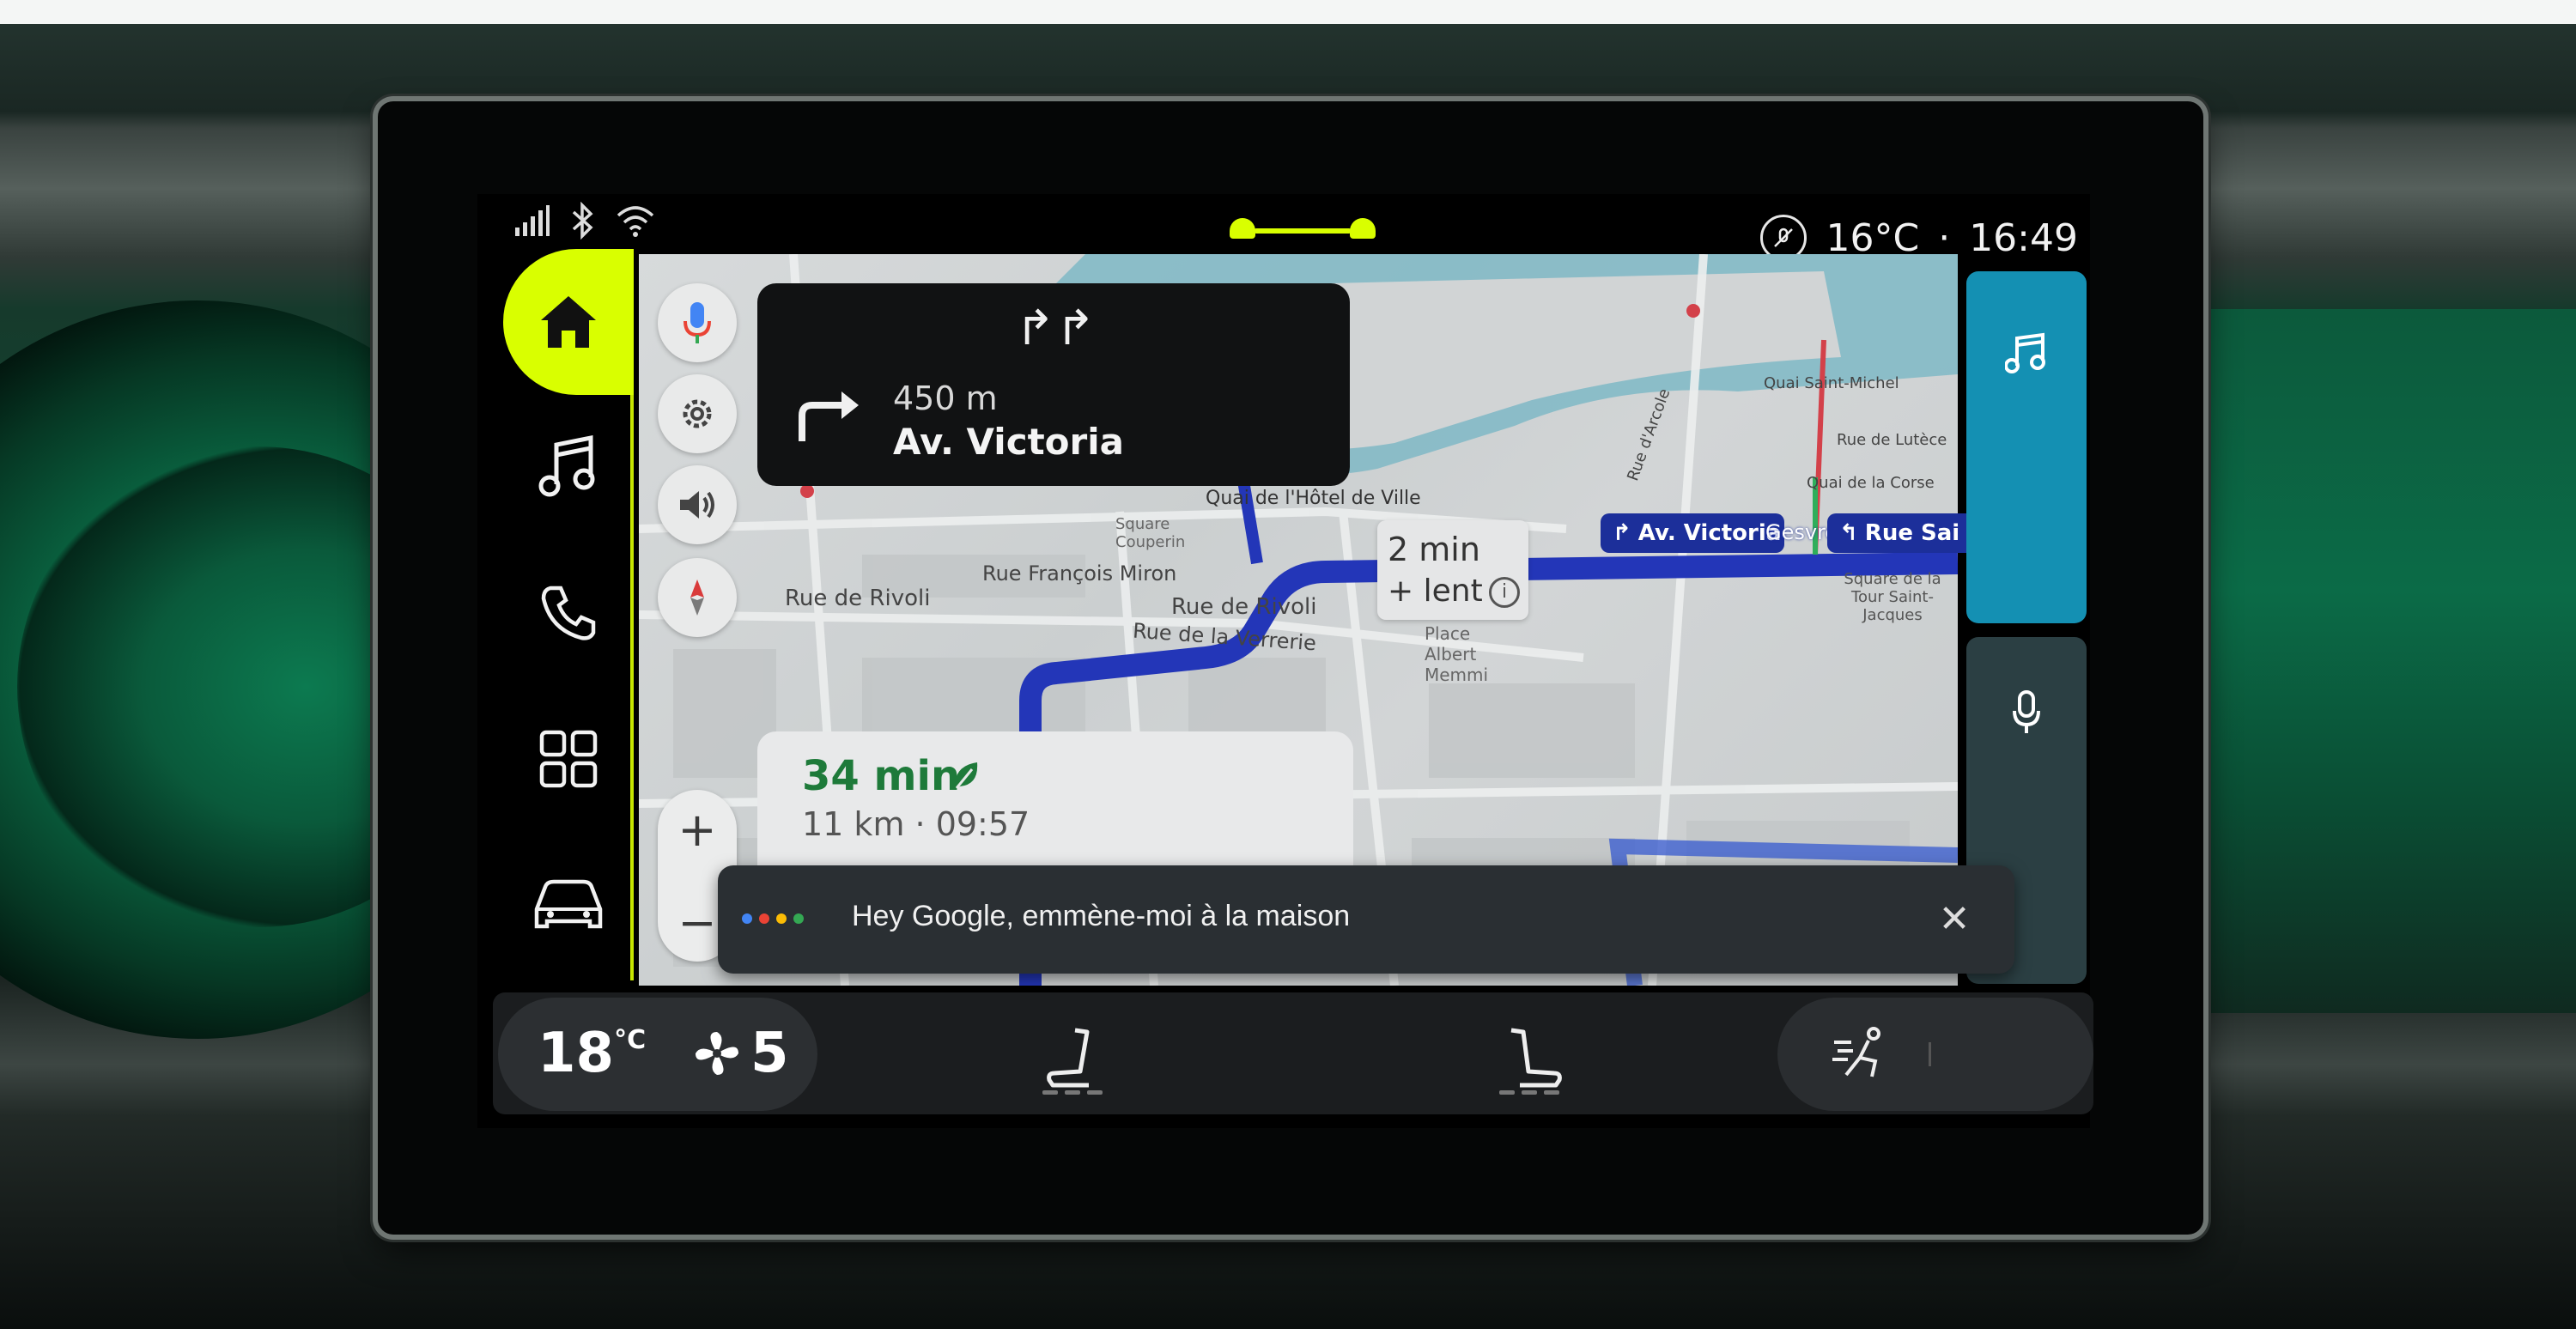 This screenshot has width=2576, height=1329. Describe the element at coordinates (1055, 808) in the screenshot. I see `eta-card: 34 min 11 km · 09:57` at that location.